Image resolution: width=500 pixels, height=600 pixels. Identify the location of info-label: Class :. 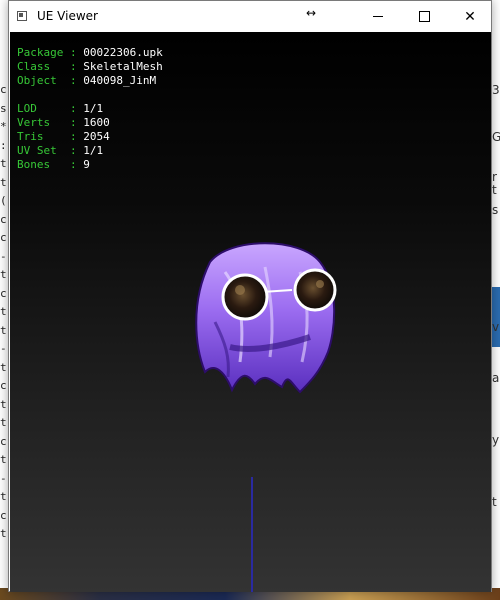
(50, 66).